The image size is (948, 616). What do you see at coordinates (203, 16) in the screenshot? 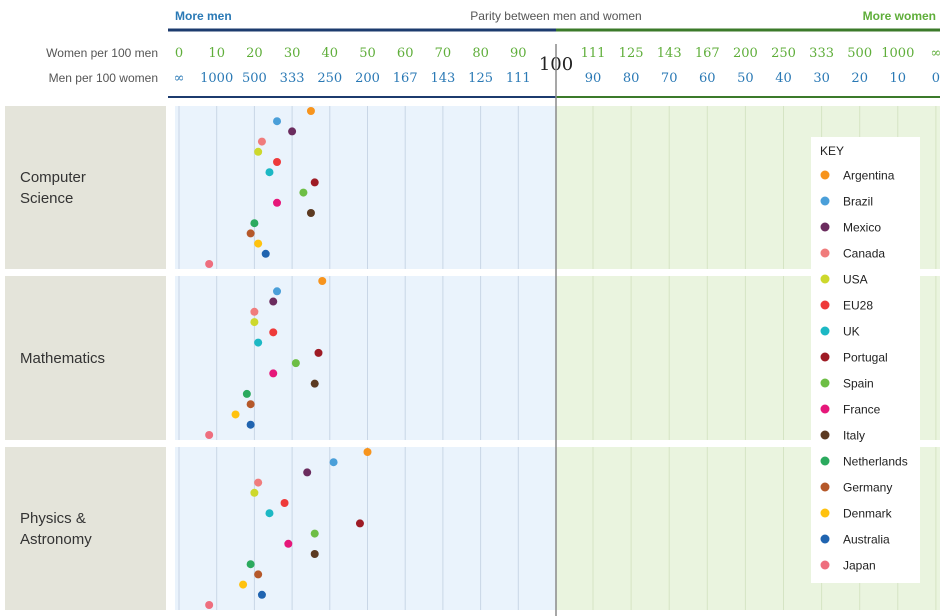
I see `header-more-men: More men` at bounding box center [203, 16].